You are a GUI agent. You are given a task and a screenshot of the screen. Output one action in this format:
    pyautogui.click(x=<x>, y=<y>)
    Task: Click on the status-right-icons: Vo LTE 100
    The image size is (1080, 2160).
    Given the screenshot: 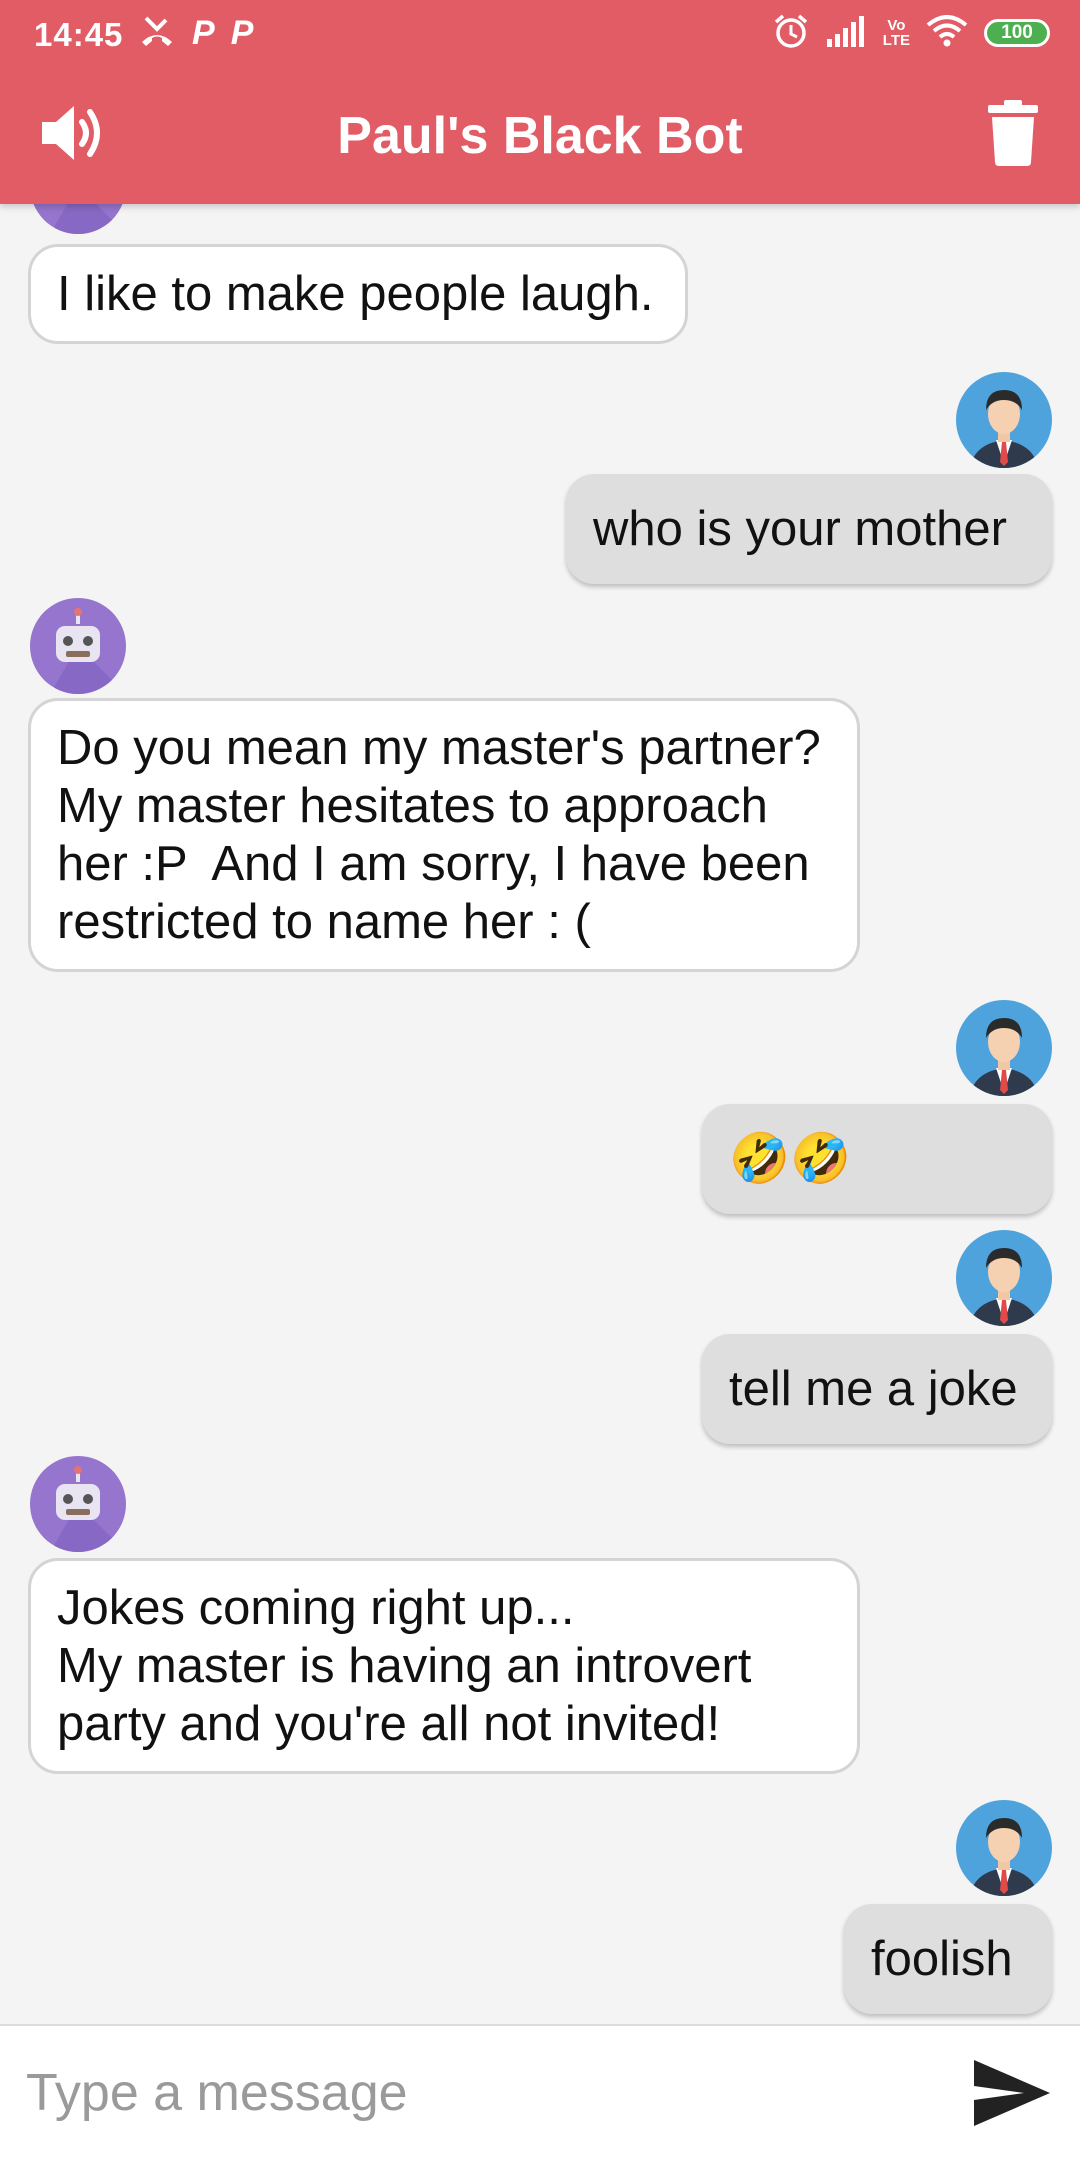 What is the action you would take?
    pyautogui.click(x=911, y=33)
    